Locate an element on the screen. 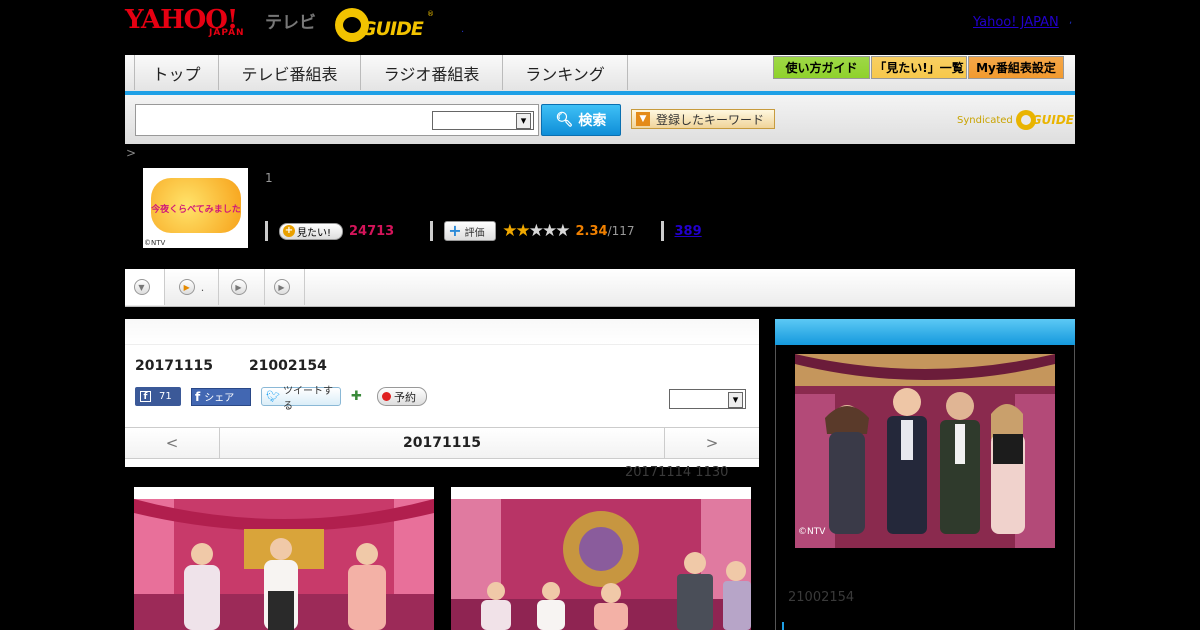  subtab-current: ▼ is located at coordinates (145, 287).